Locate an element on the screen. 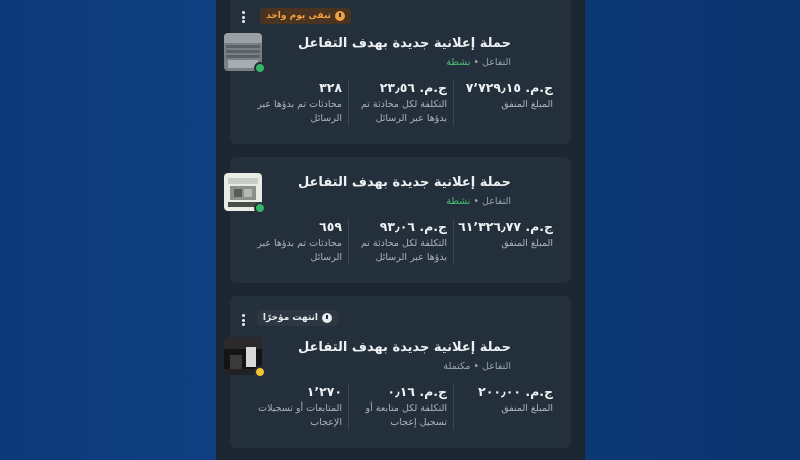  metric-amount-spent: ج.م. ٢٠٠٫٠٠ المبلغ المنفق is located at coordinates (506, 407).